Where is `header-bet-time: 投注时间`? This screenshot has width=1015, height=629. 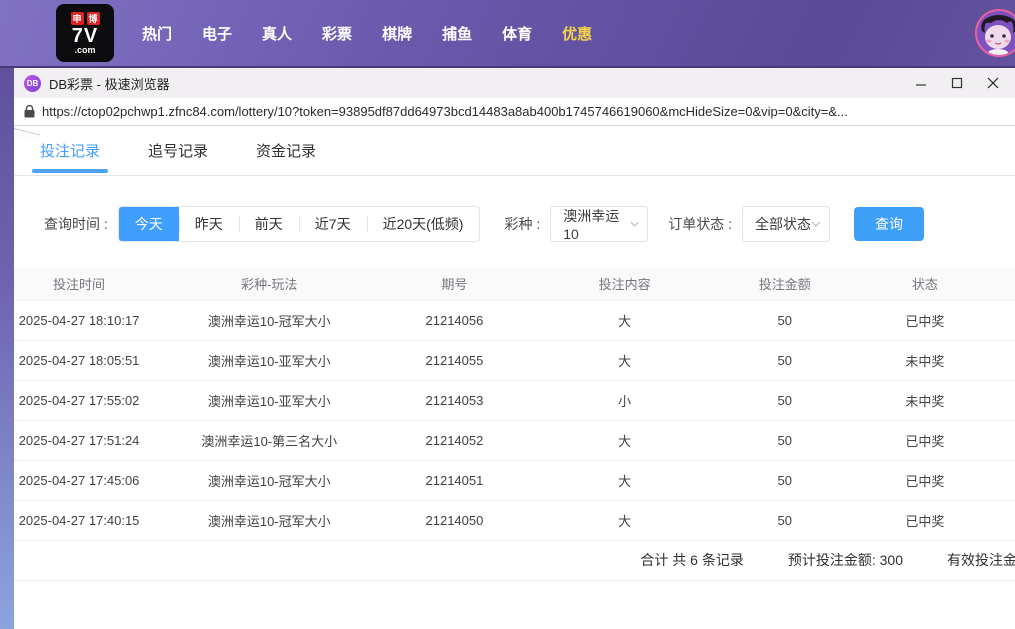 header-bet-time: 投注时间 is located at coordinates (79, 284).